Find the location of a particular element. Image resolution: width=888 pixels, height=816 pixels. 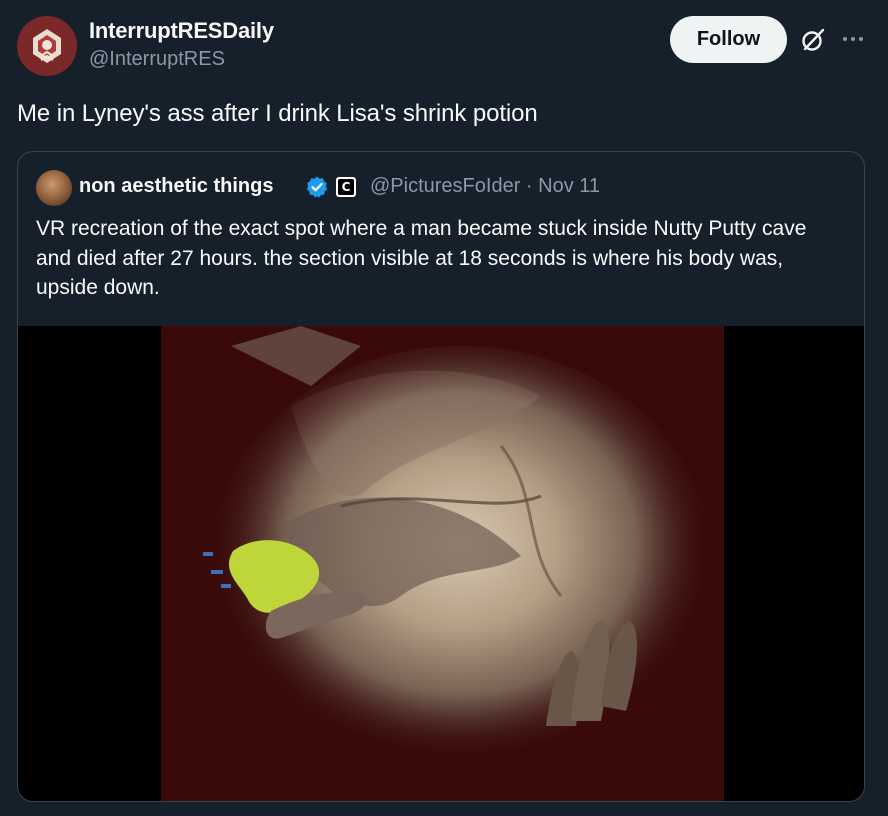

follow-button: Follow is located at coordinates (728, 39).